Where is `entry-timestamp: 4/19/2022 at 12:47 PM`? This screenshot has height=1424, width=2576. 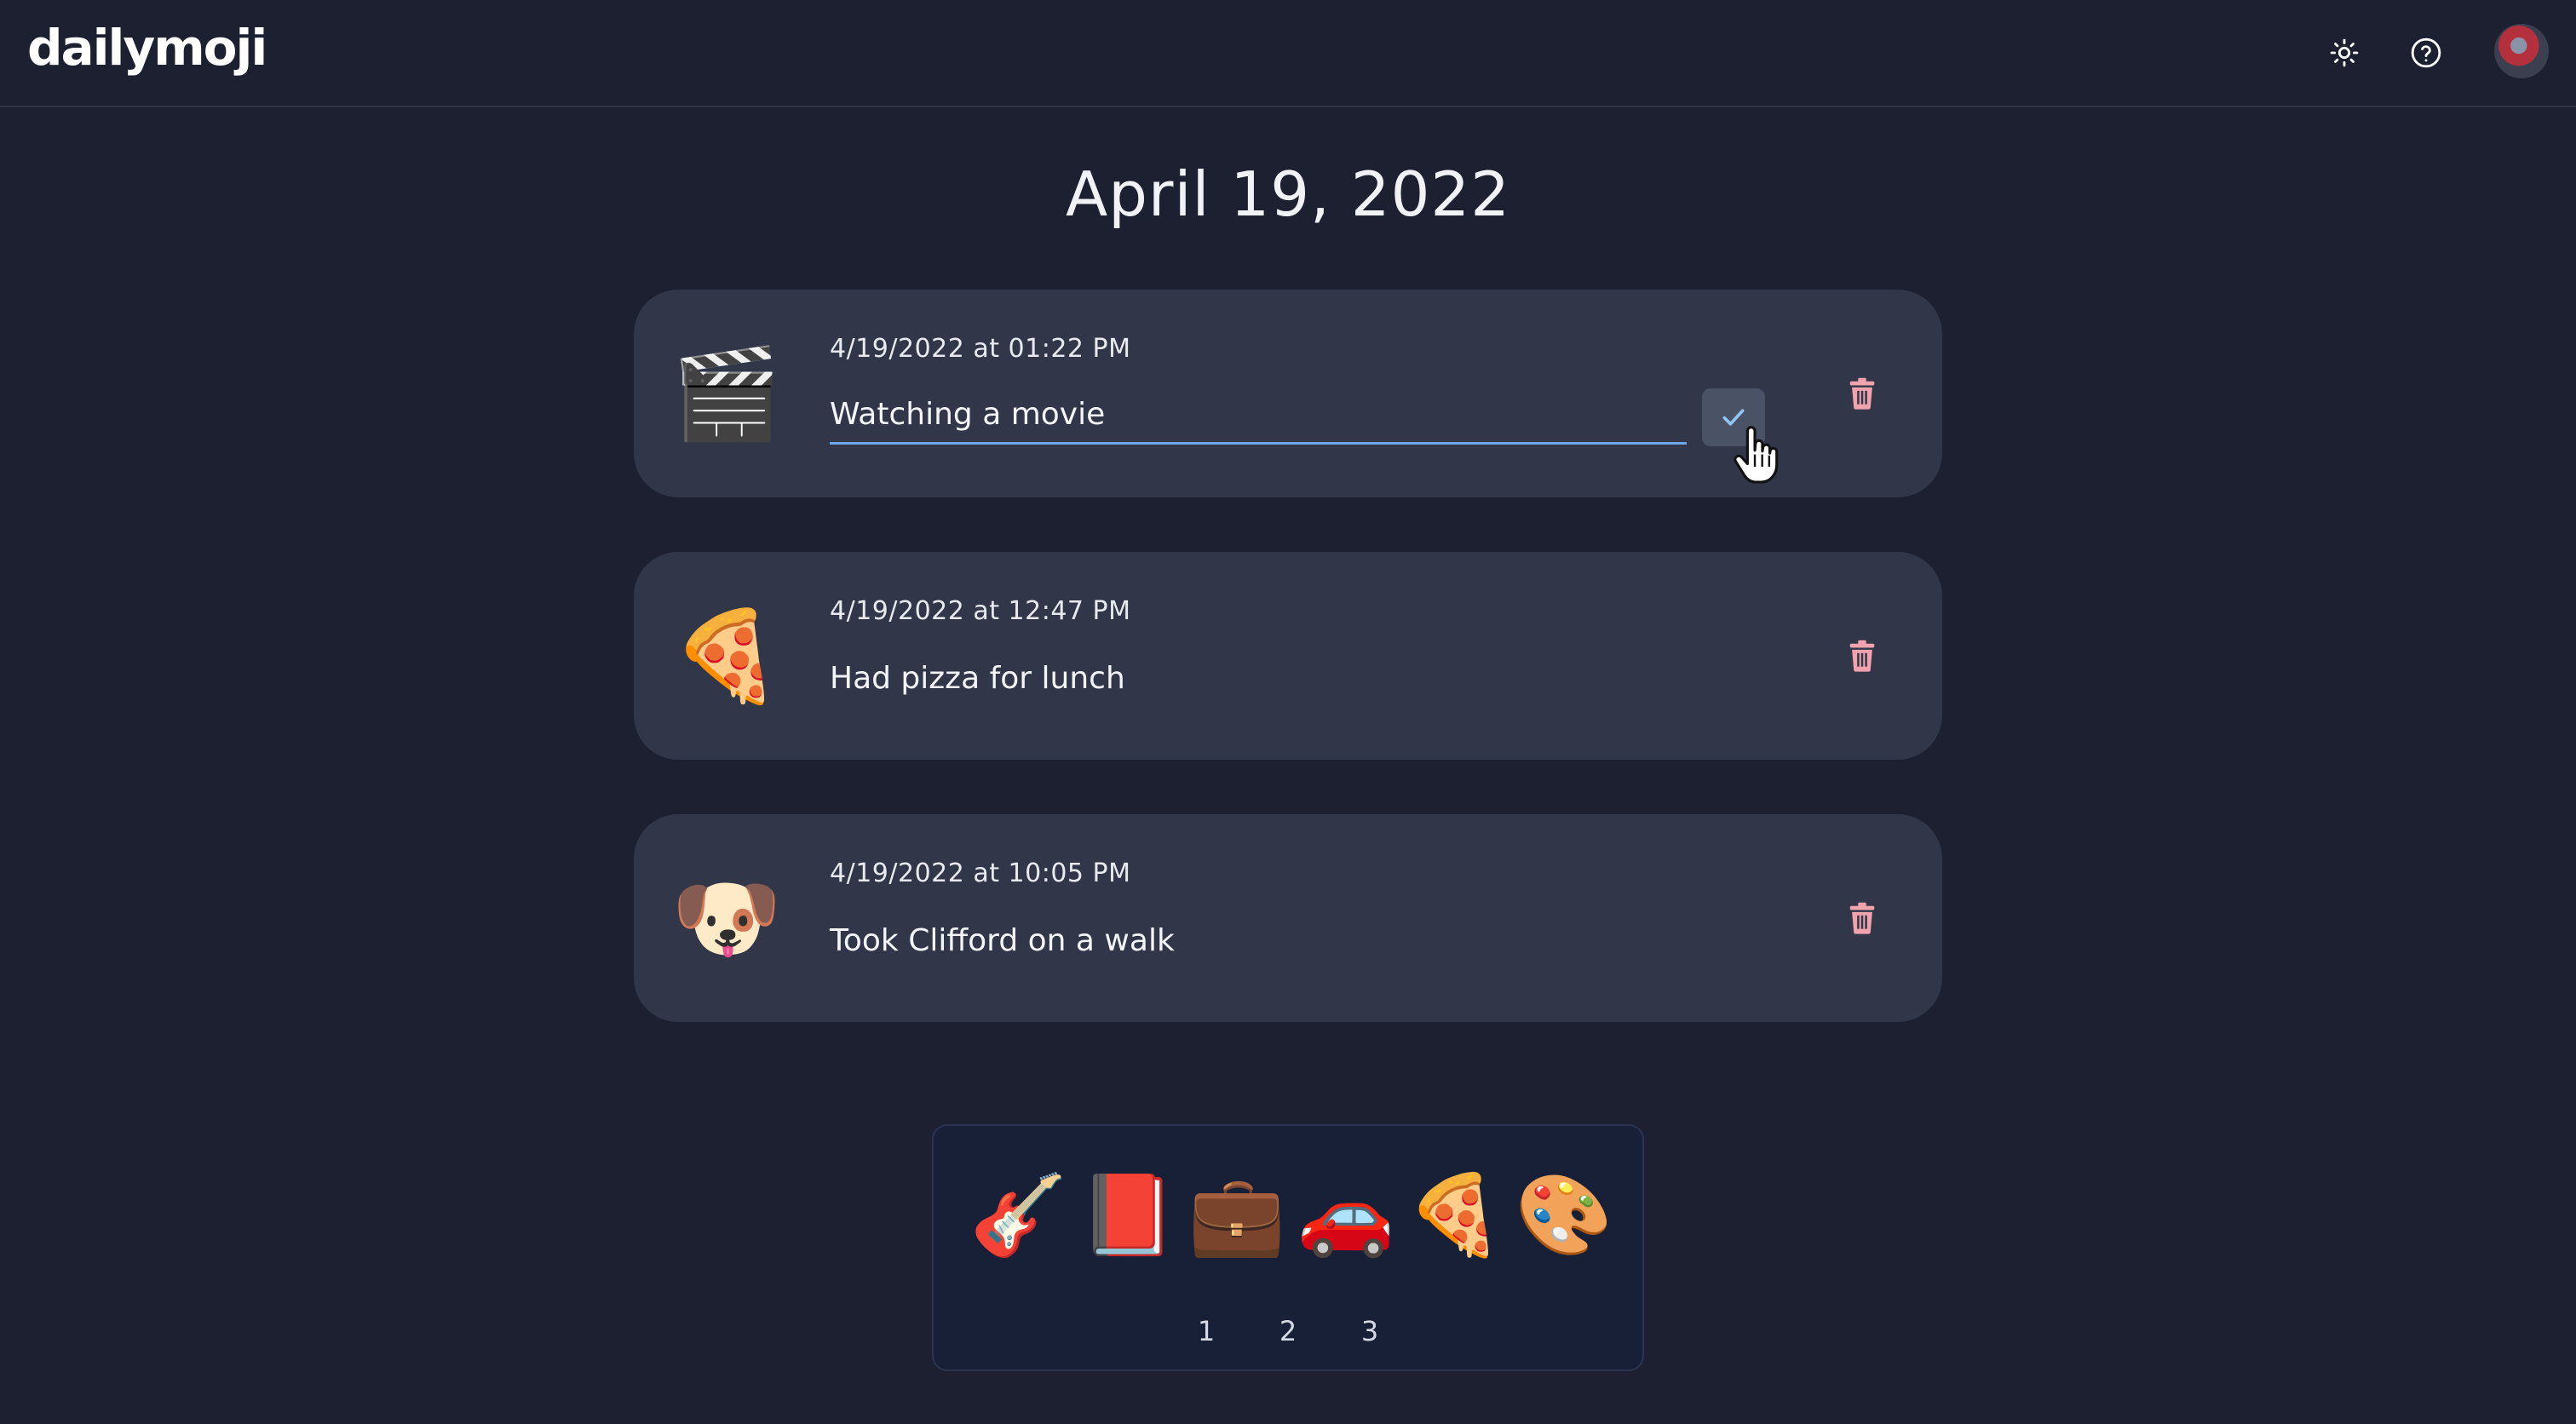 entry-timestamp: 4/19/2022 at 12:47 PM is located at coordinates (981, 611).